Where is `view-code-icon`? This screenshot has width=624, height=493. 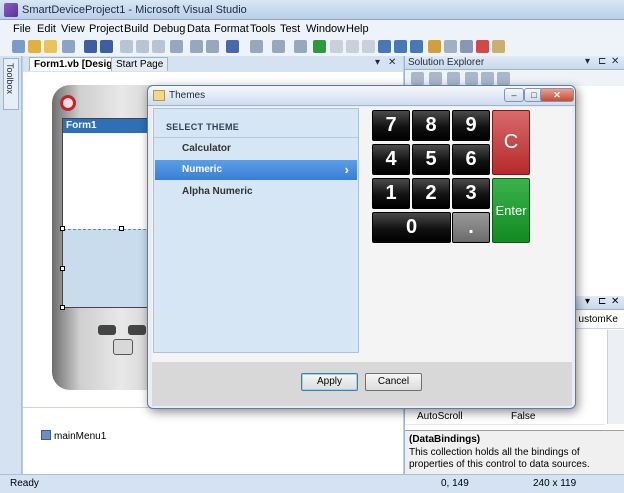
view-code-icon is located at coordinates (471, 78).